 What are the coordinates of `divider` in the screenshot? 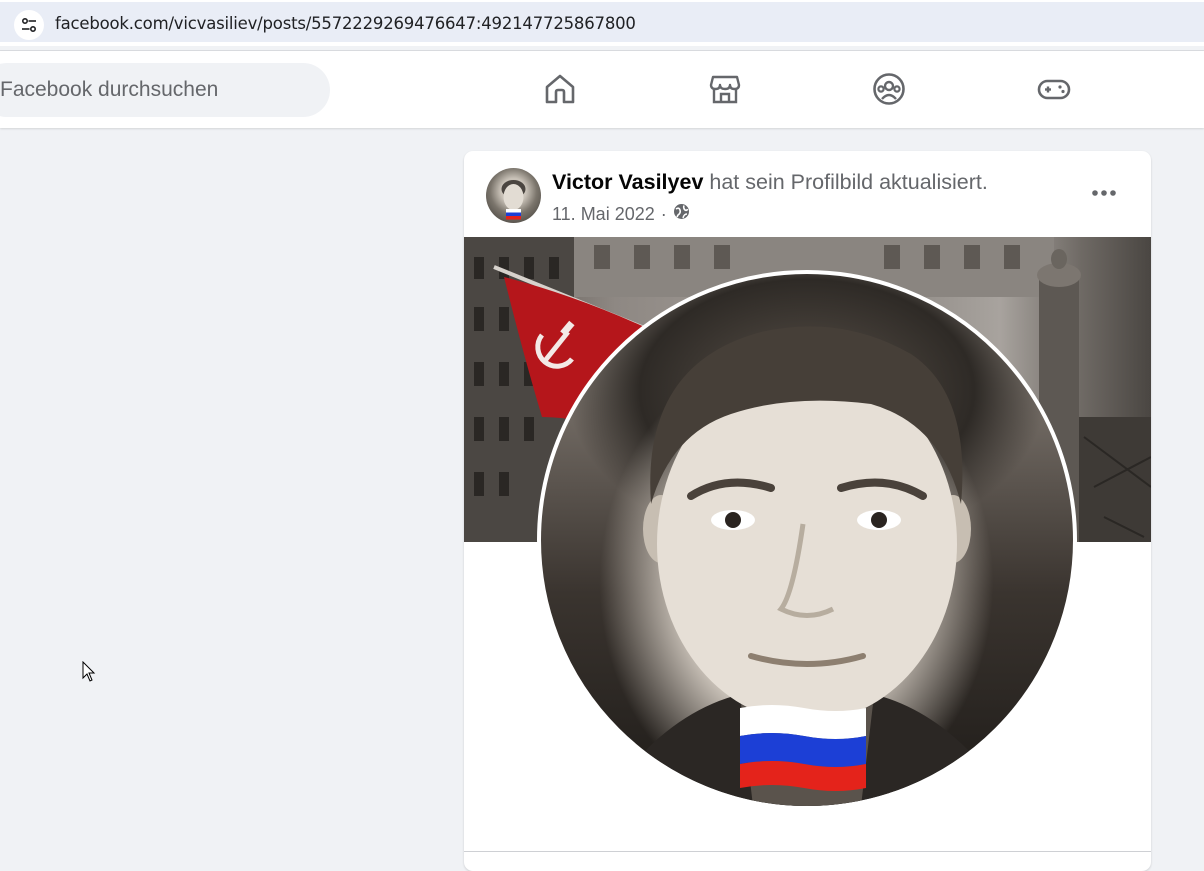 It's located at (807, 851).